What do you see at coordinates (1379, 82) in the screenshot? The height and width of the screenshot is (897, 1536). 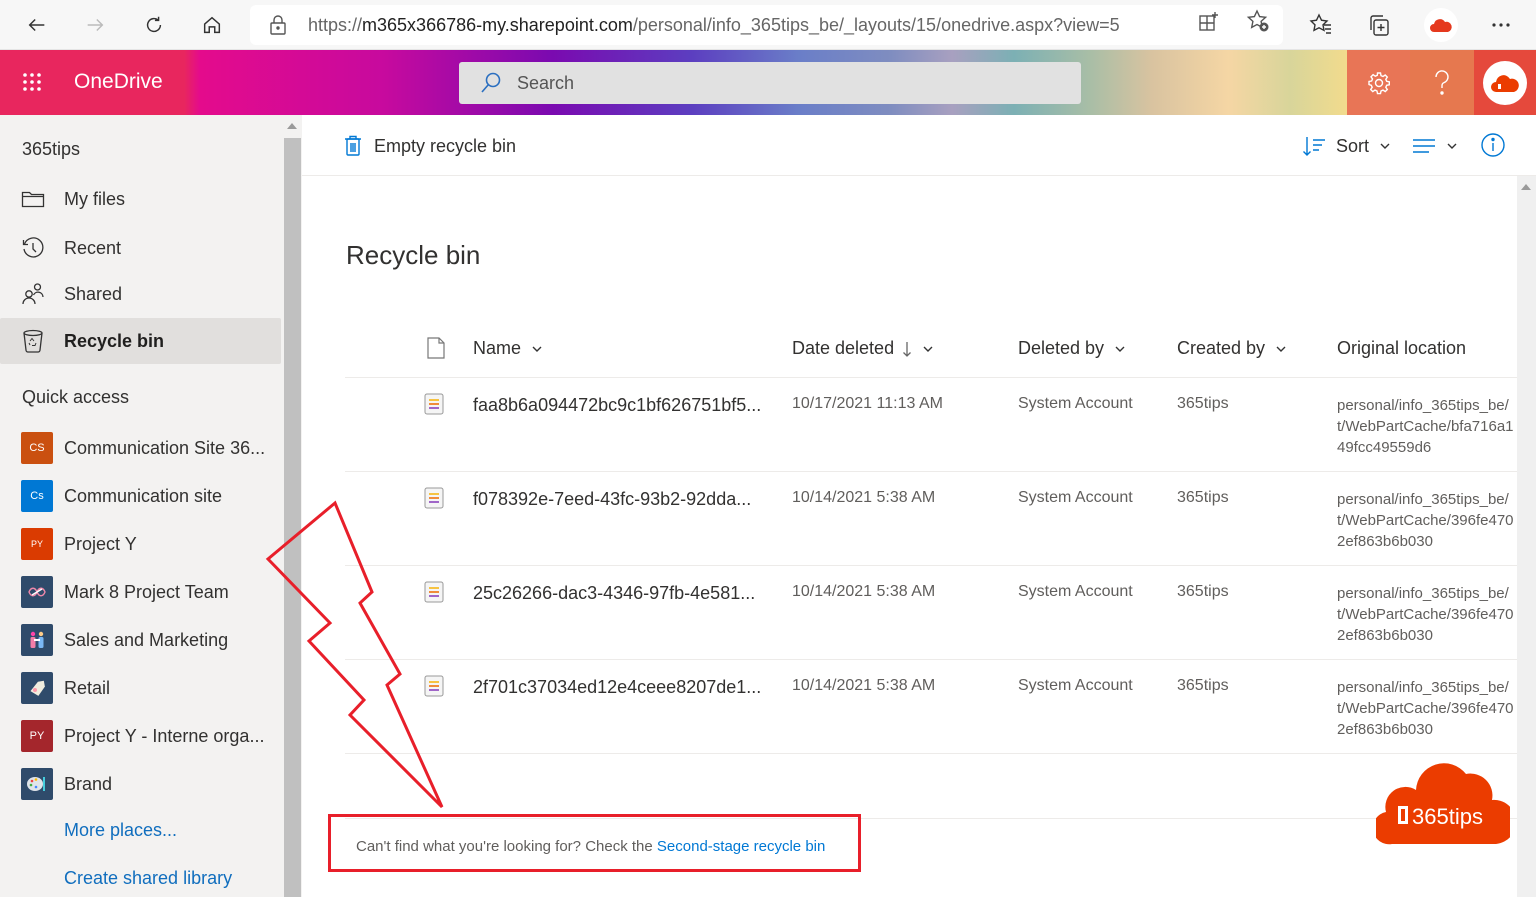 I see `settings-button` at bounding box center [1379, 82].